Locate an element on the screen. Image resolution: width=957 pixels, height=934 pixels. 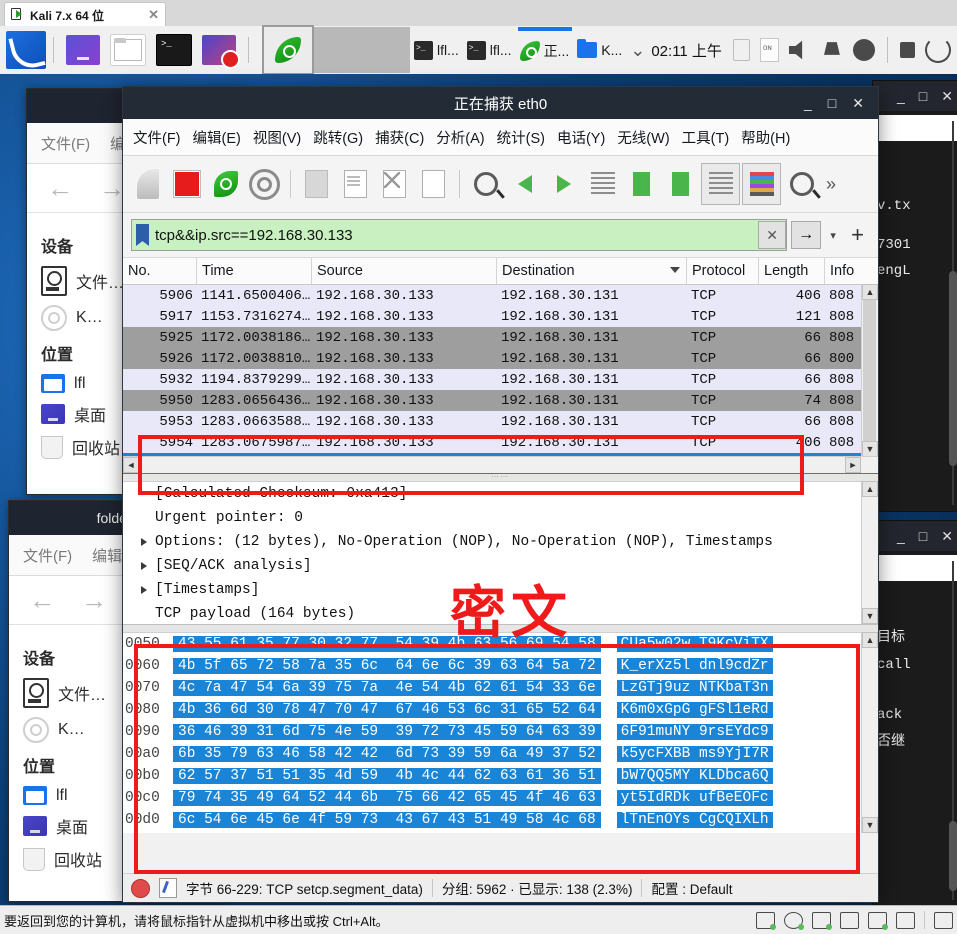
detail-row: [Calculated Checksum: 0xa413] is located at coordinates (500, 494).